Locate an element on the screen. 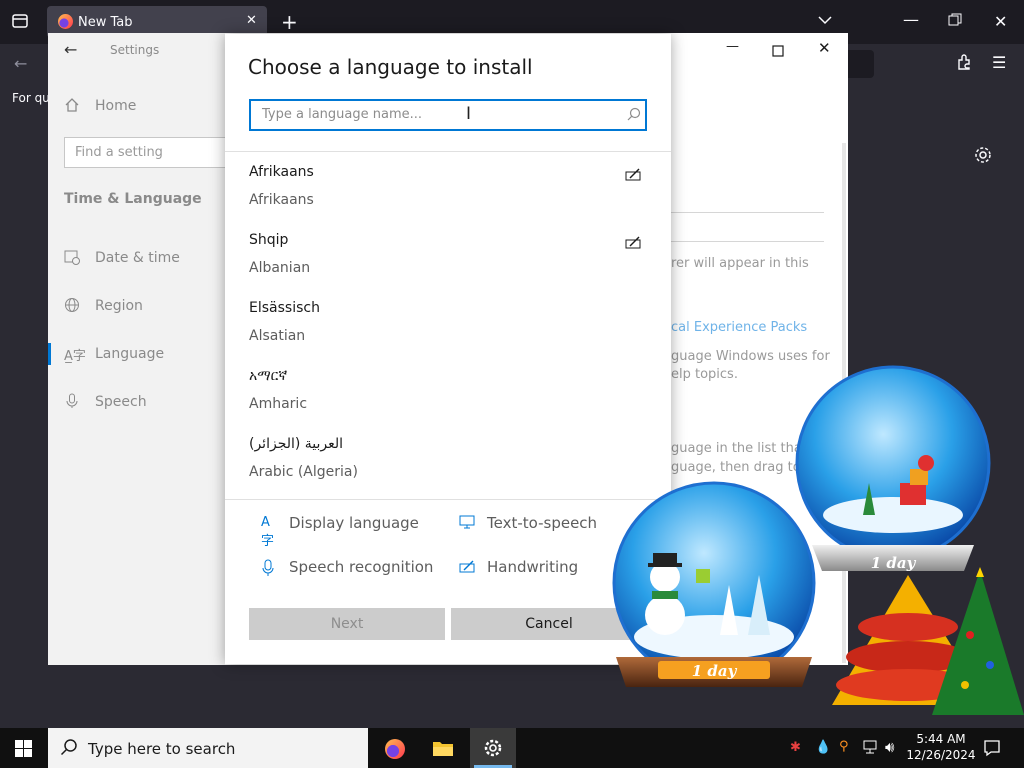  section-title: Time & Language is located at coordinates (133, 199).